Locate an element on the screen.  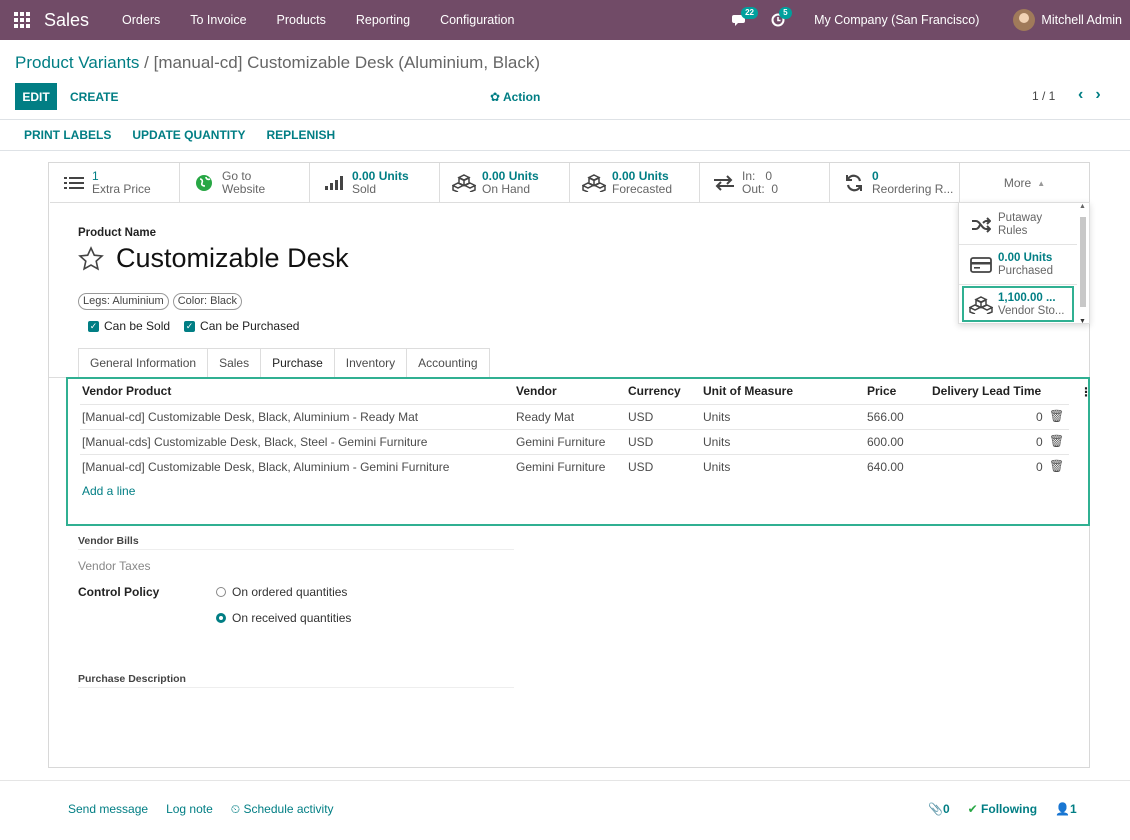
pager-nav: ‹› is located at coordinates (1095, 95).